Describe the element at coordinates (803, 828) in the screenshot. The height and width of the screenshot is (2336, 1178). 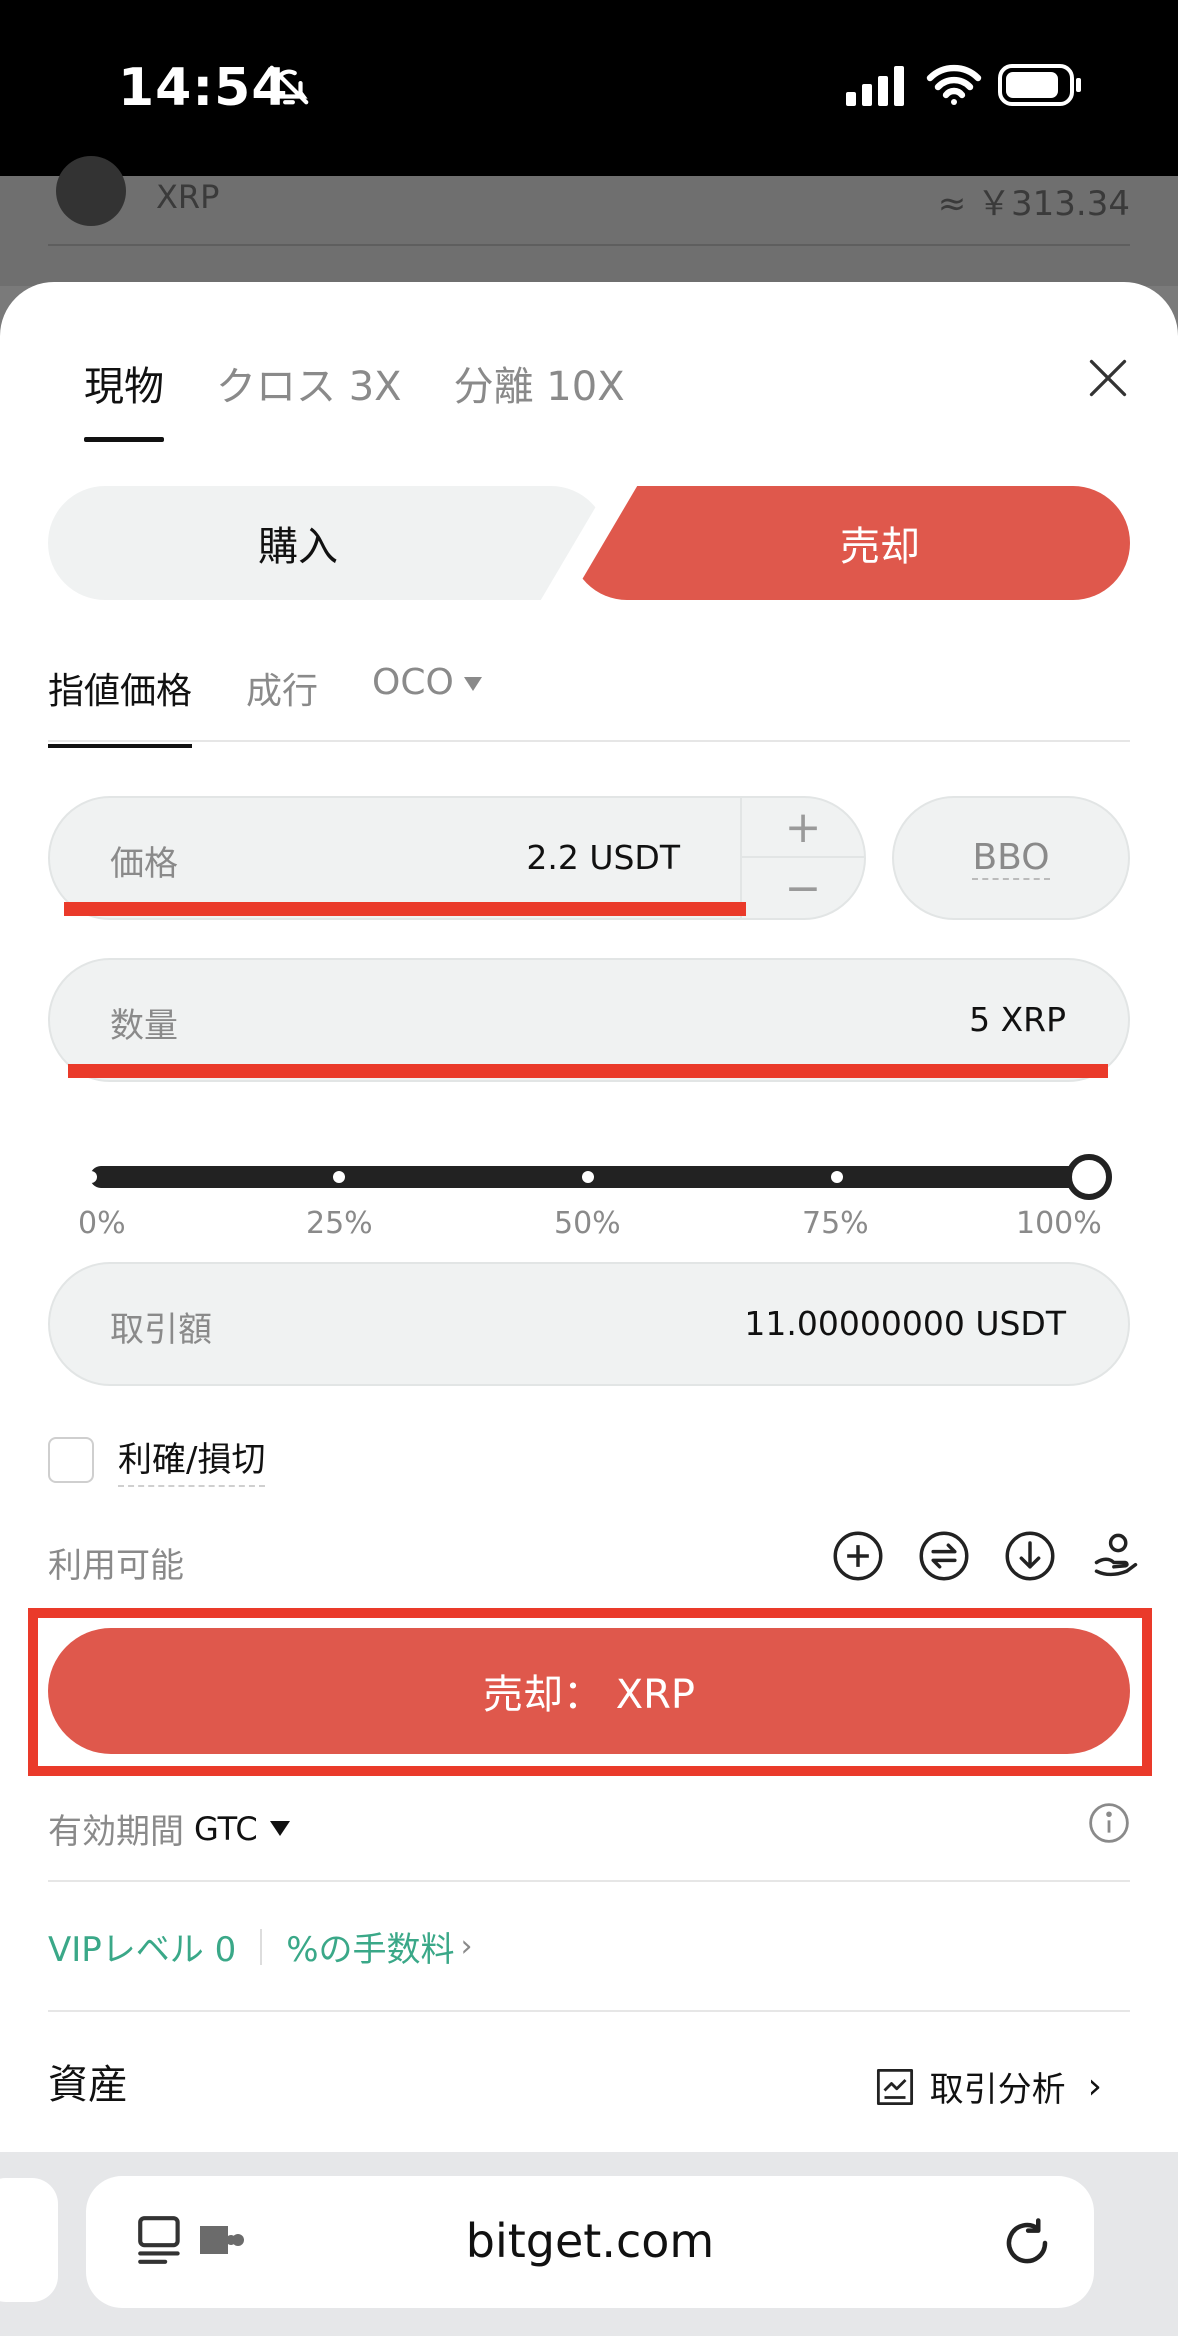
I see `price-increase-button: +` at that location.